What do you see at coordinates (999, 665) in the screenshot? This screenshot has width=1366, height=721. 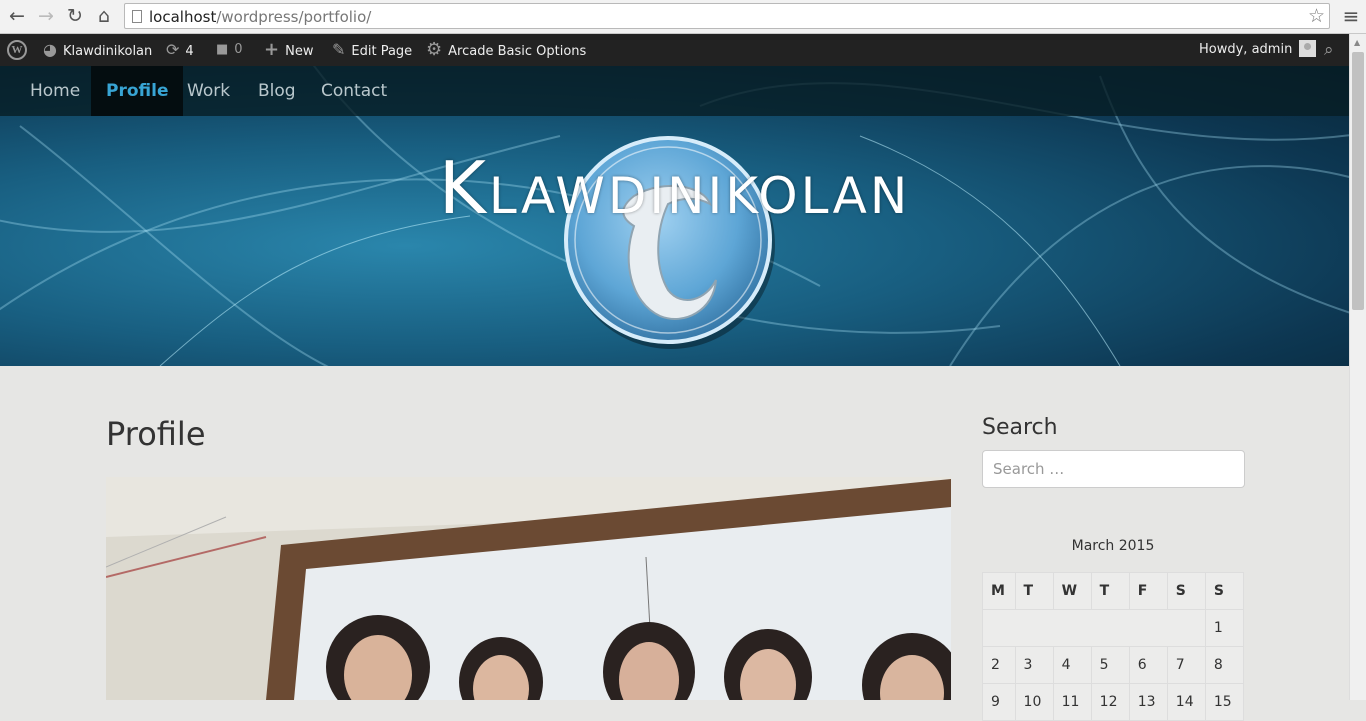 I see `calendar-day-cell: 2` at bounding box center [999, 665].